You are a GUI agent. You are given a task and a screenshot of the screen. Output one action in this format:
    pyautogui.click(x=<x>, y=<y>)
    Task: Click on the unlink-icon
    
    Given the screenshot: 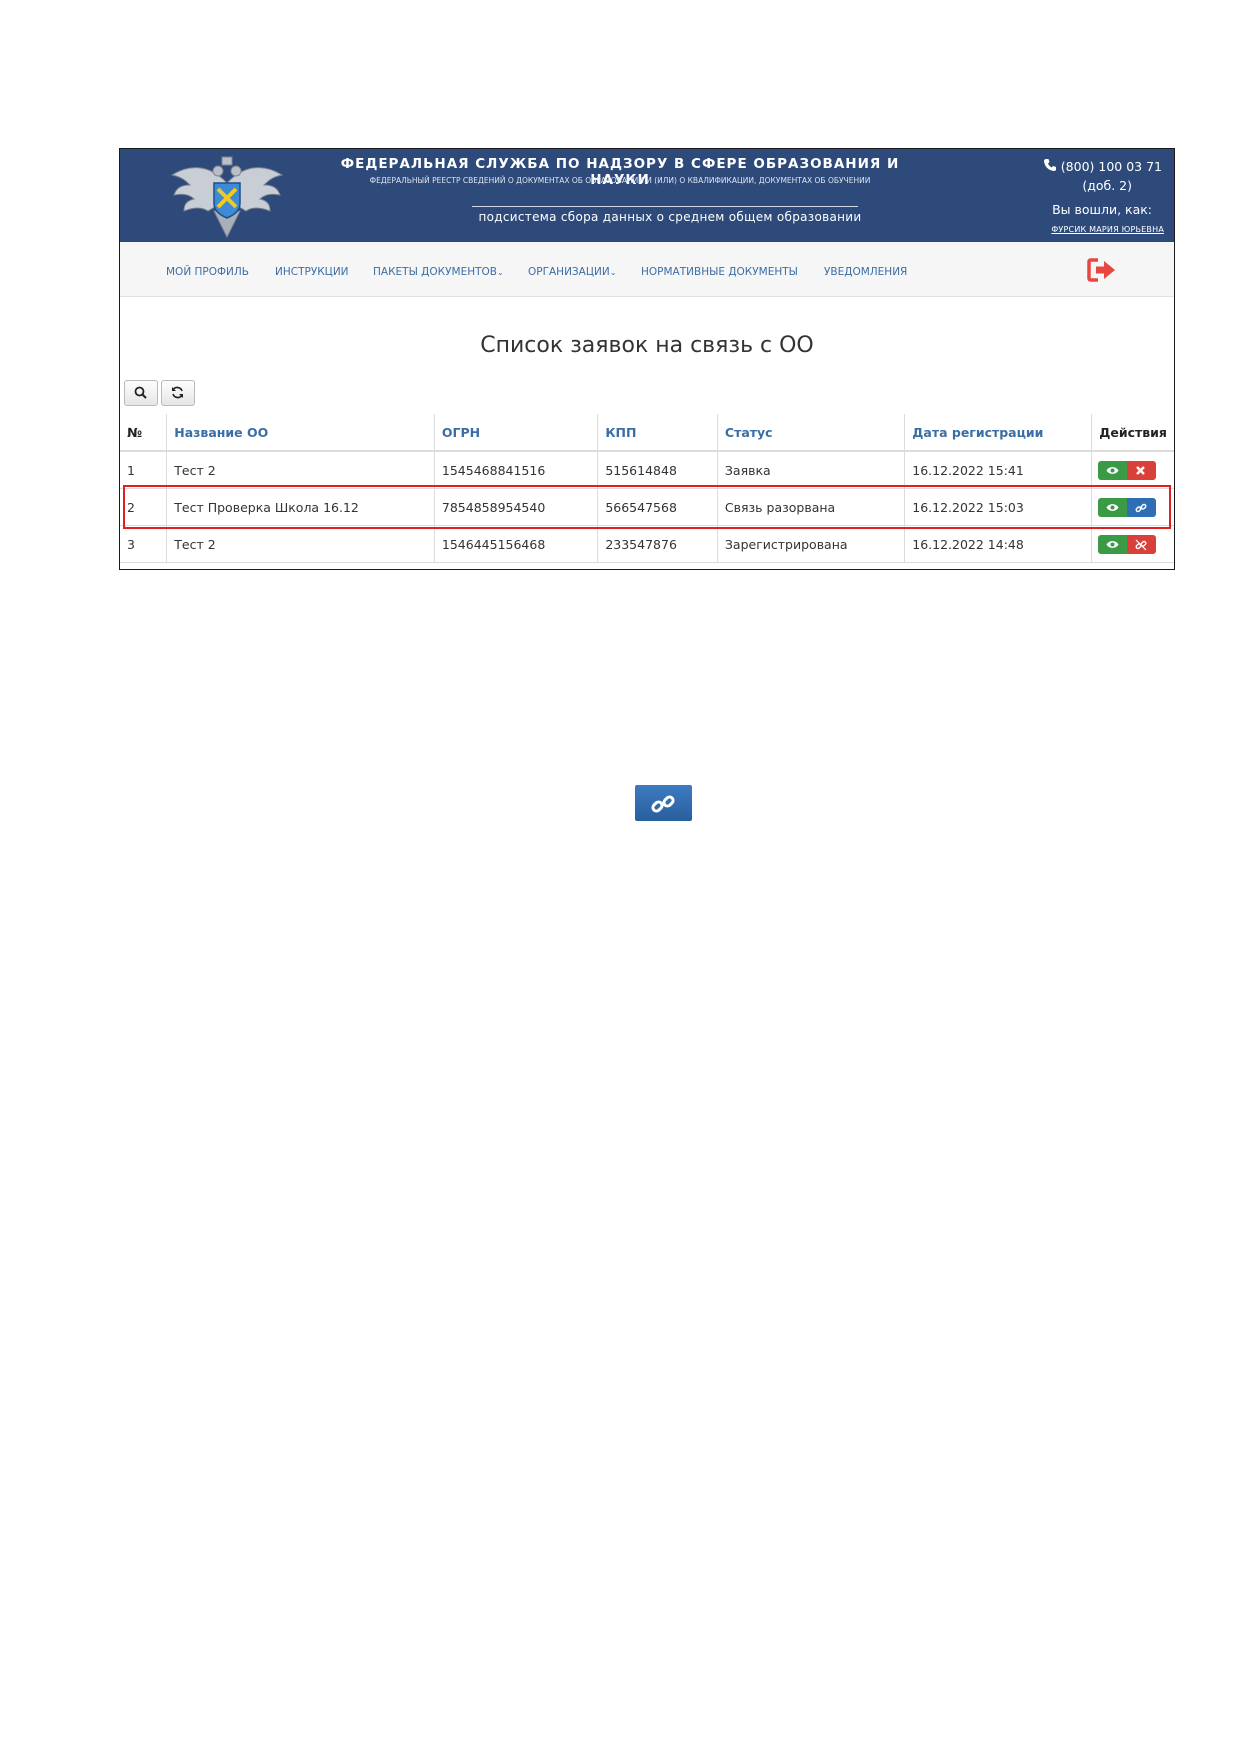 What is the action you would take?
    pyautogui.click(x=1141, y=544)
    